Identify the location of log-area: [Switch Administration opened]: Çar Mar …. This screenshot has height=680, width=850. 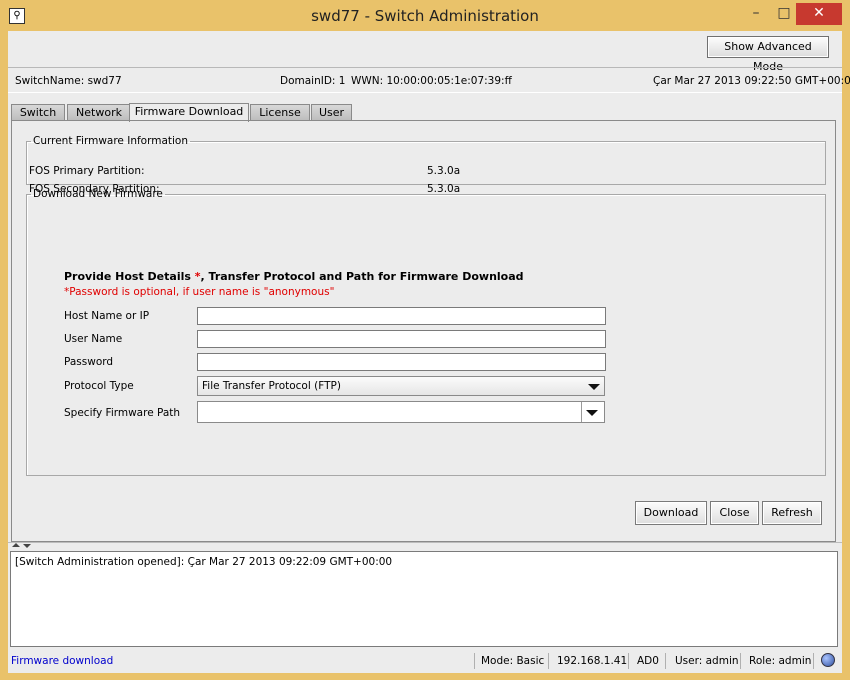
(424, 599).